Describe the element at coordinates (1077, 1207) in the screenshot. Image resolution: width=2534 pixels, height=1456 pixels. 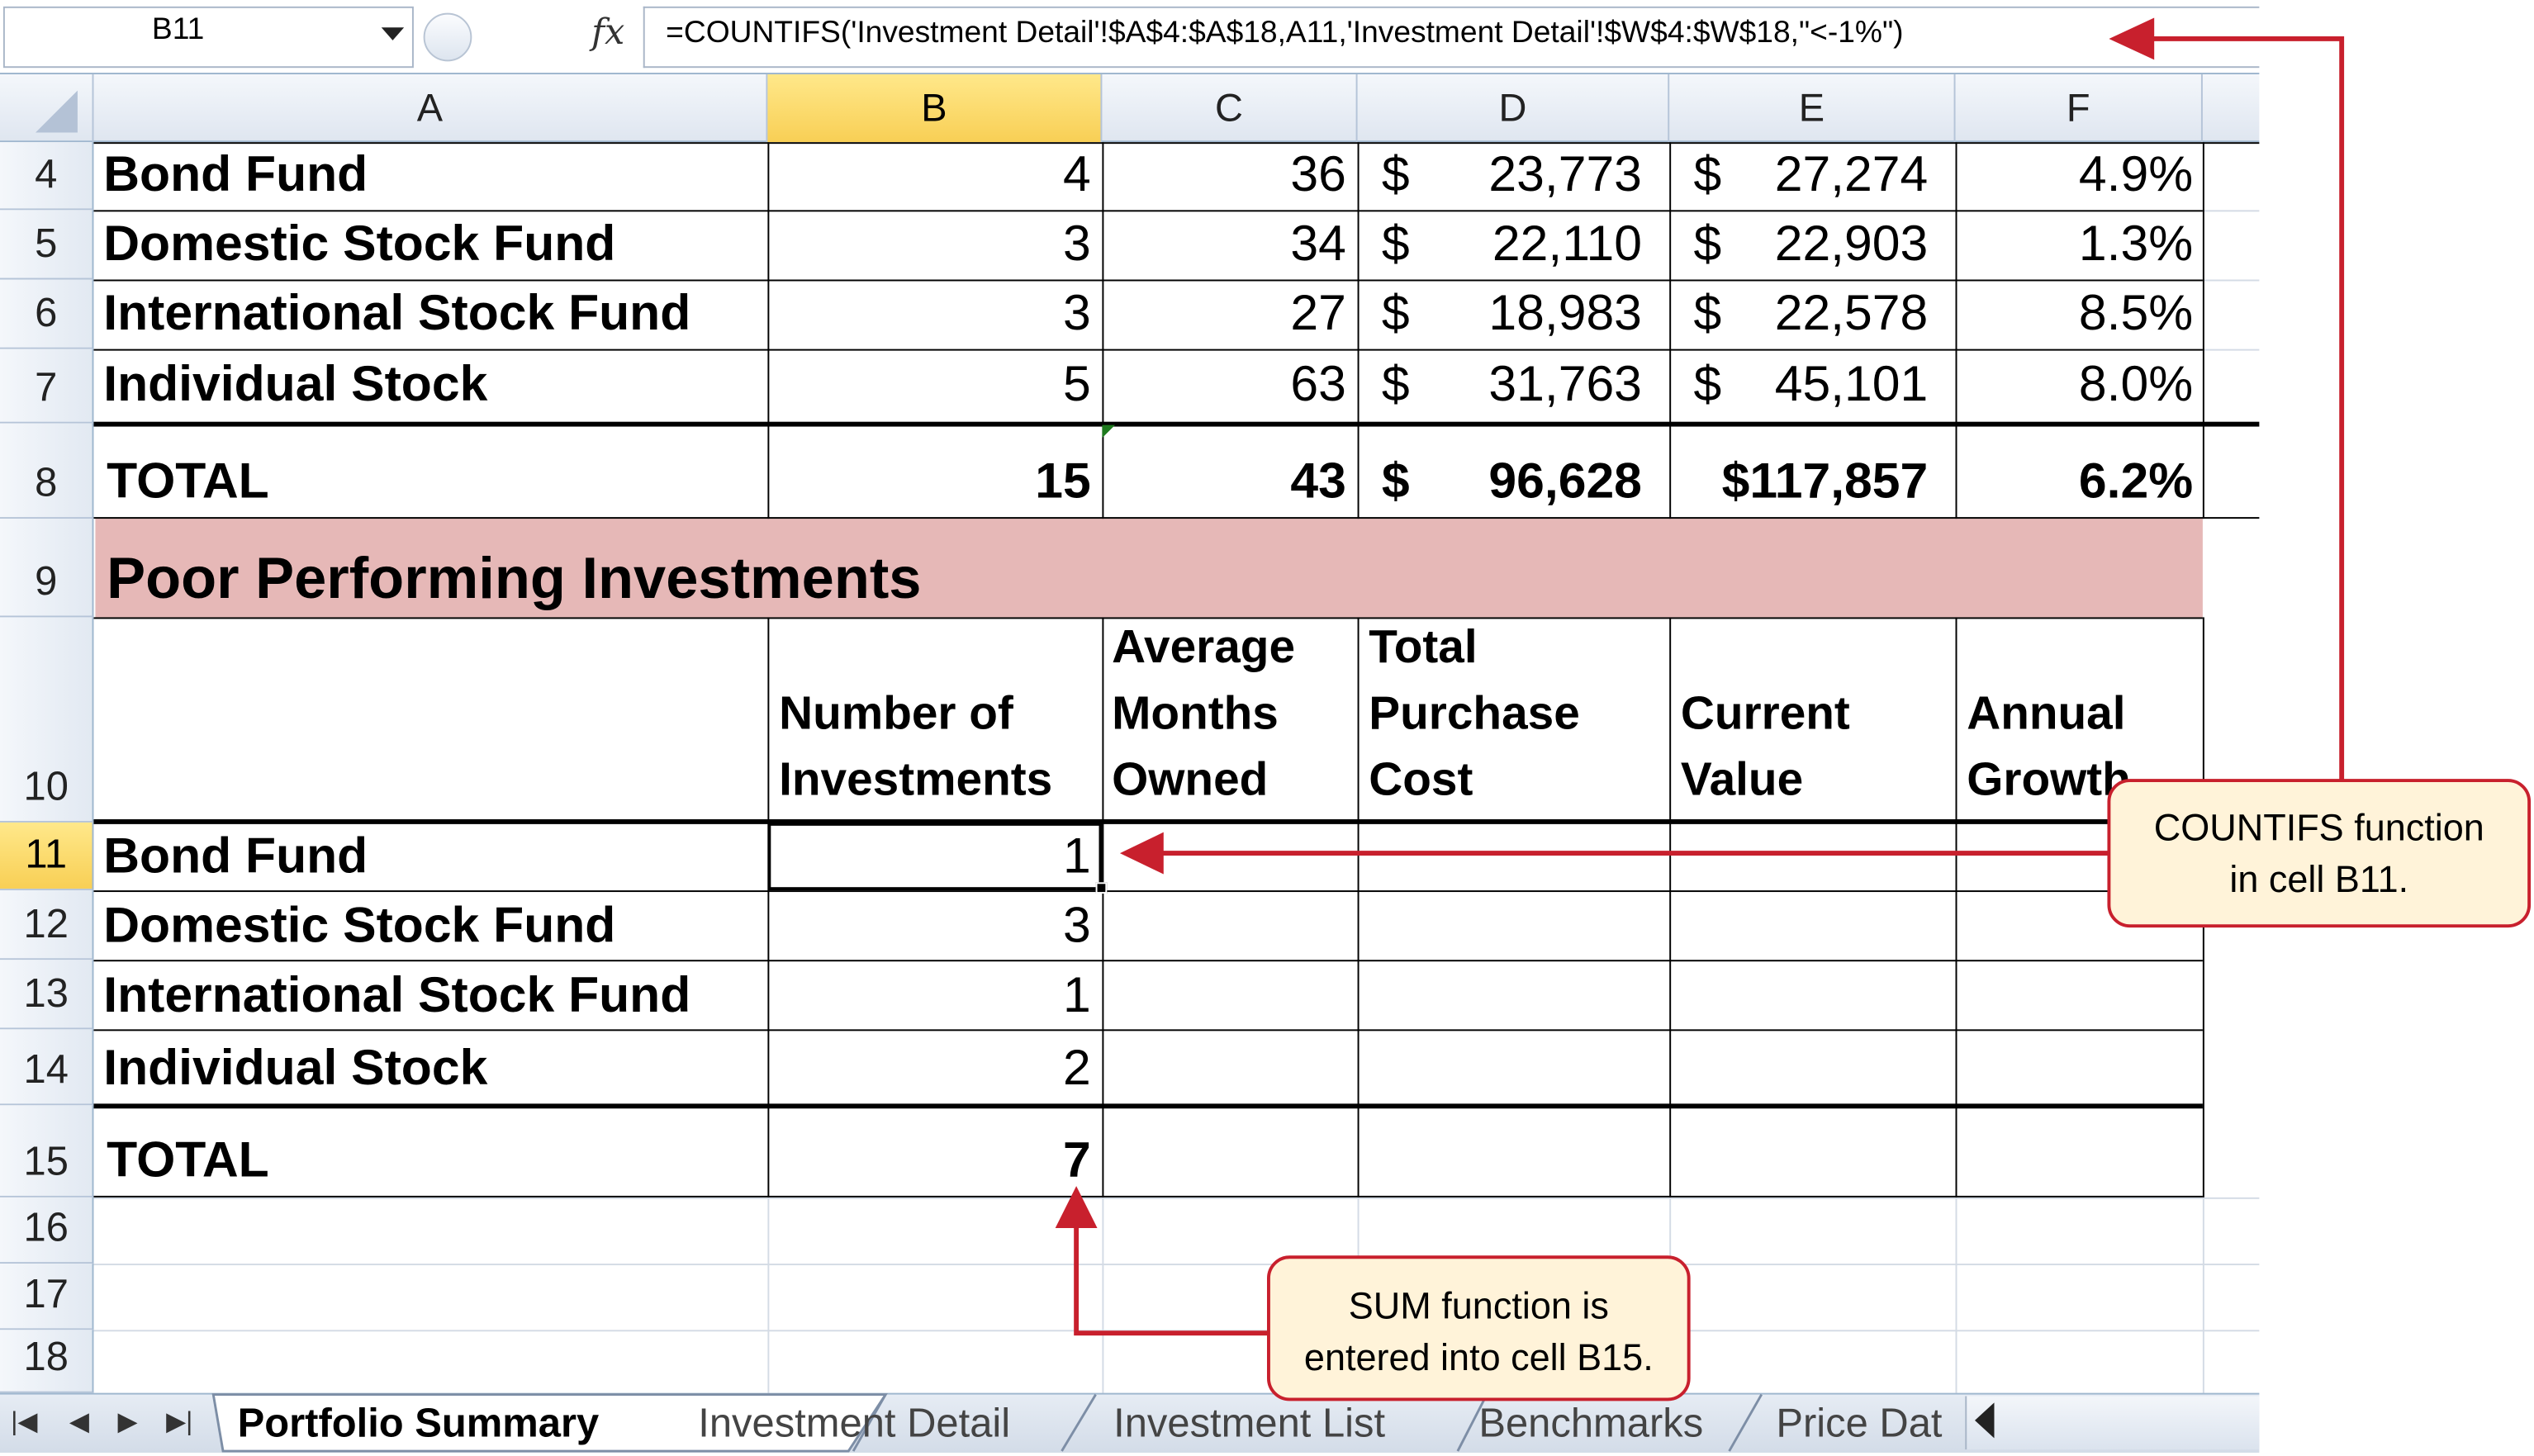
I see `arrowhead-to-b15-icon` at that location.